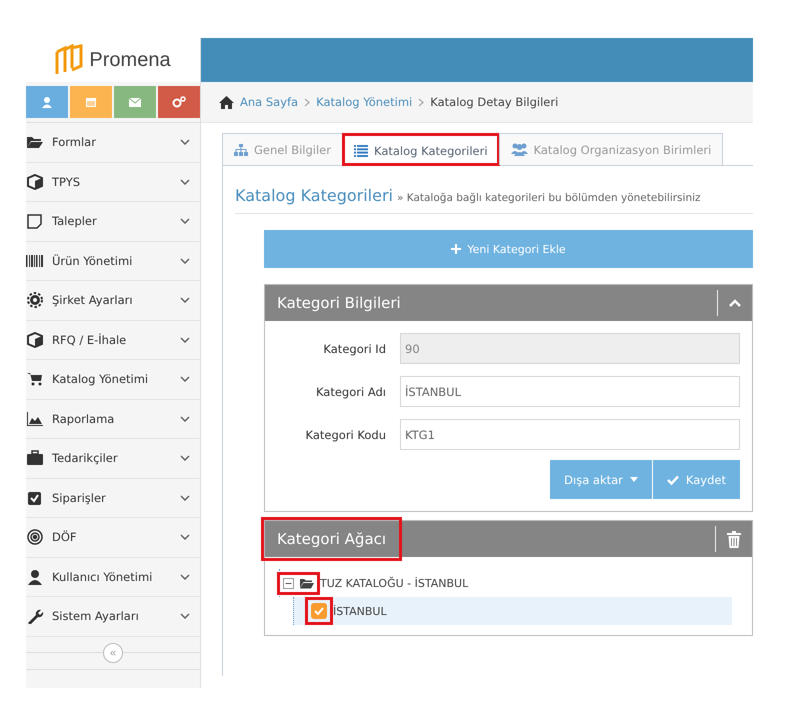 This screenshot has width=794, height=704. Describe the element at coordinates (113, 577) in the screenshot. I see `menu-item: Kullanıcı Yönetimi` at that location.